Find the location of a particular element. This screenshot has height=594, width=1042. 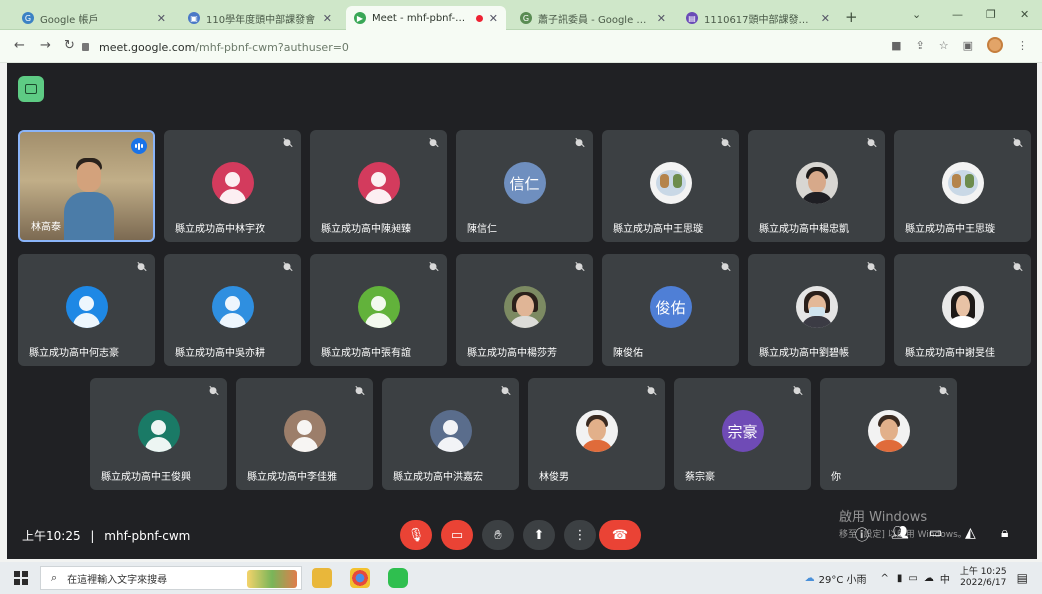

participant-name: 縣立成功高中王思璇 is located at coordinates (950, 229).